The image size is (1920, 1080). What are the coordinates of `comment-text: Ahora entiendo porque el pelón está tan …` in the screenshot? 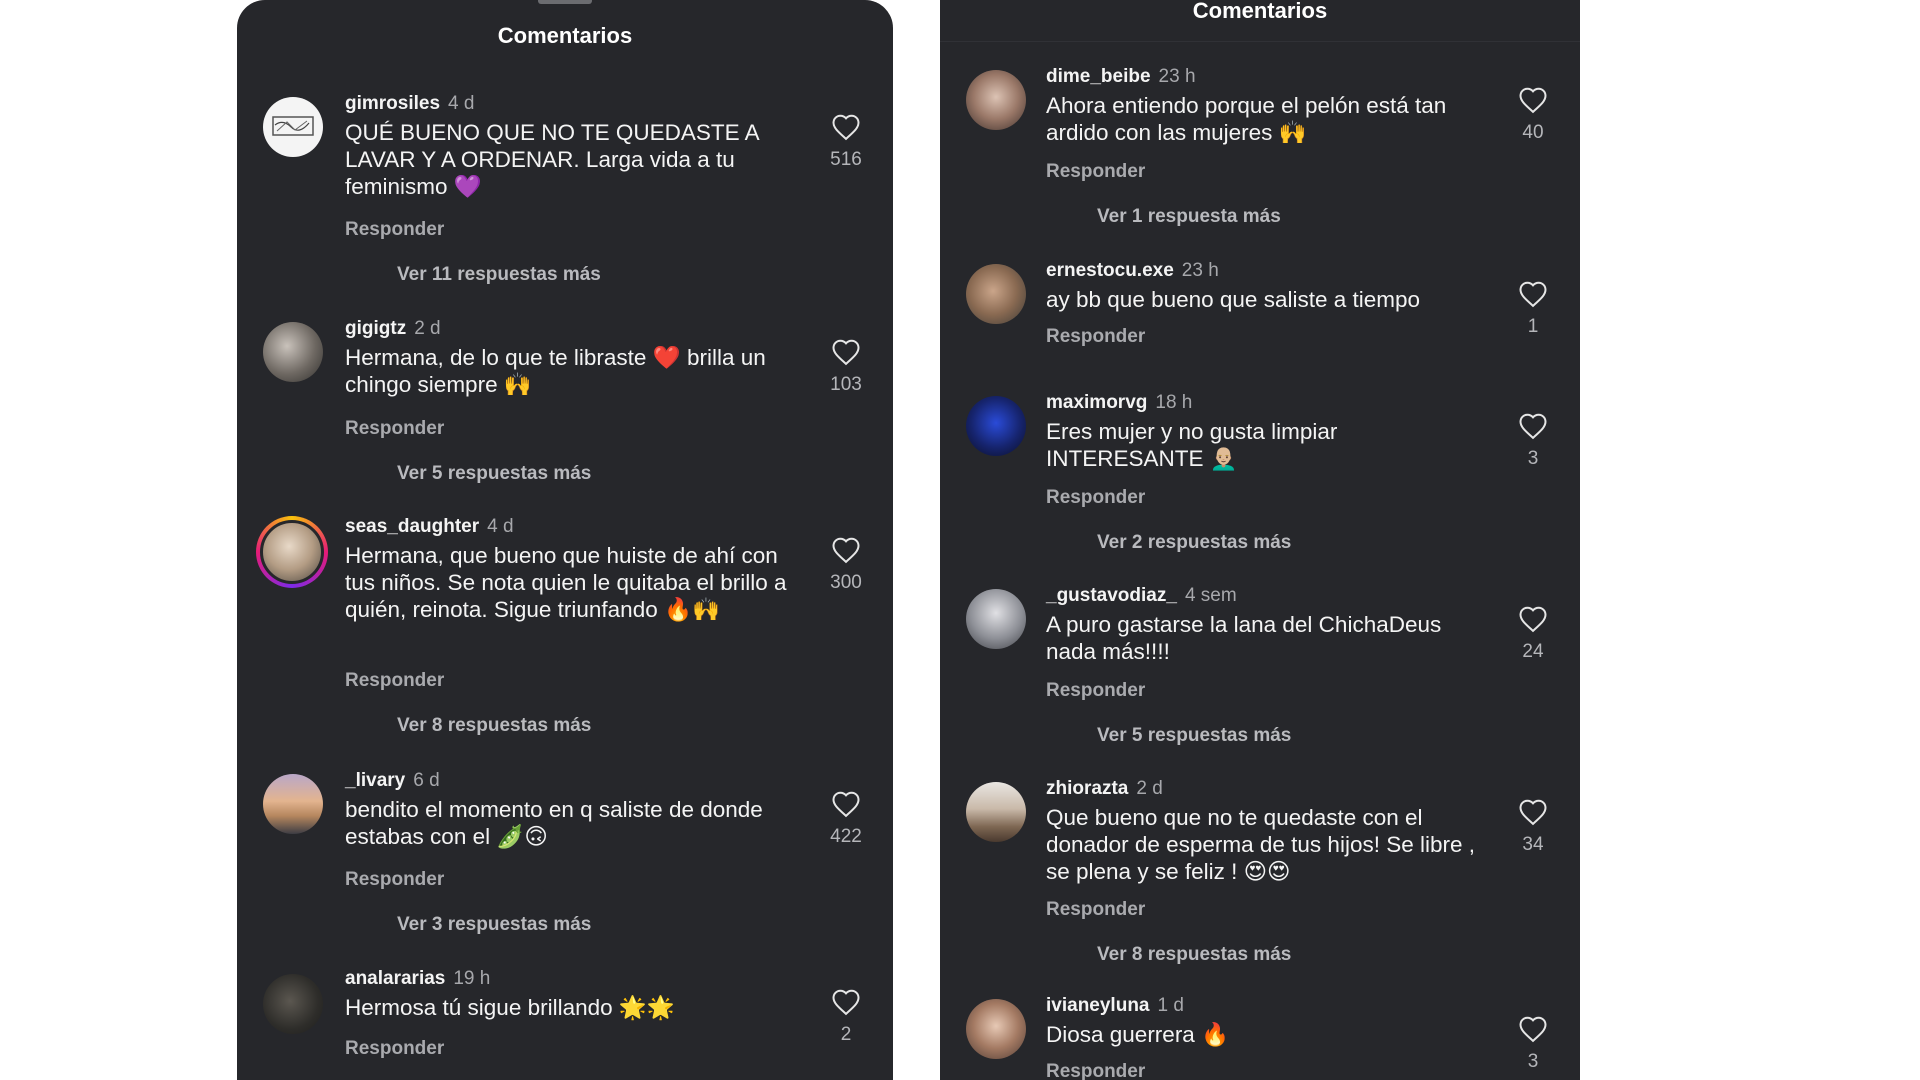 It's located at (1246, 119).